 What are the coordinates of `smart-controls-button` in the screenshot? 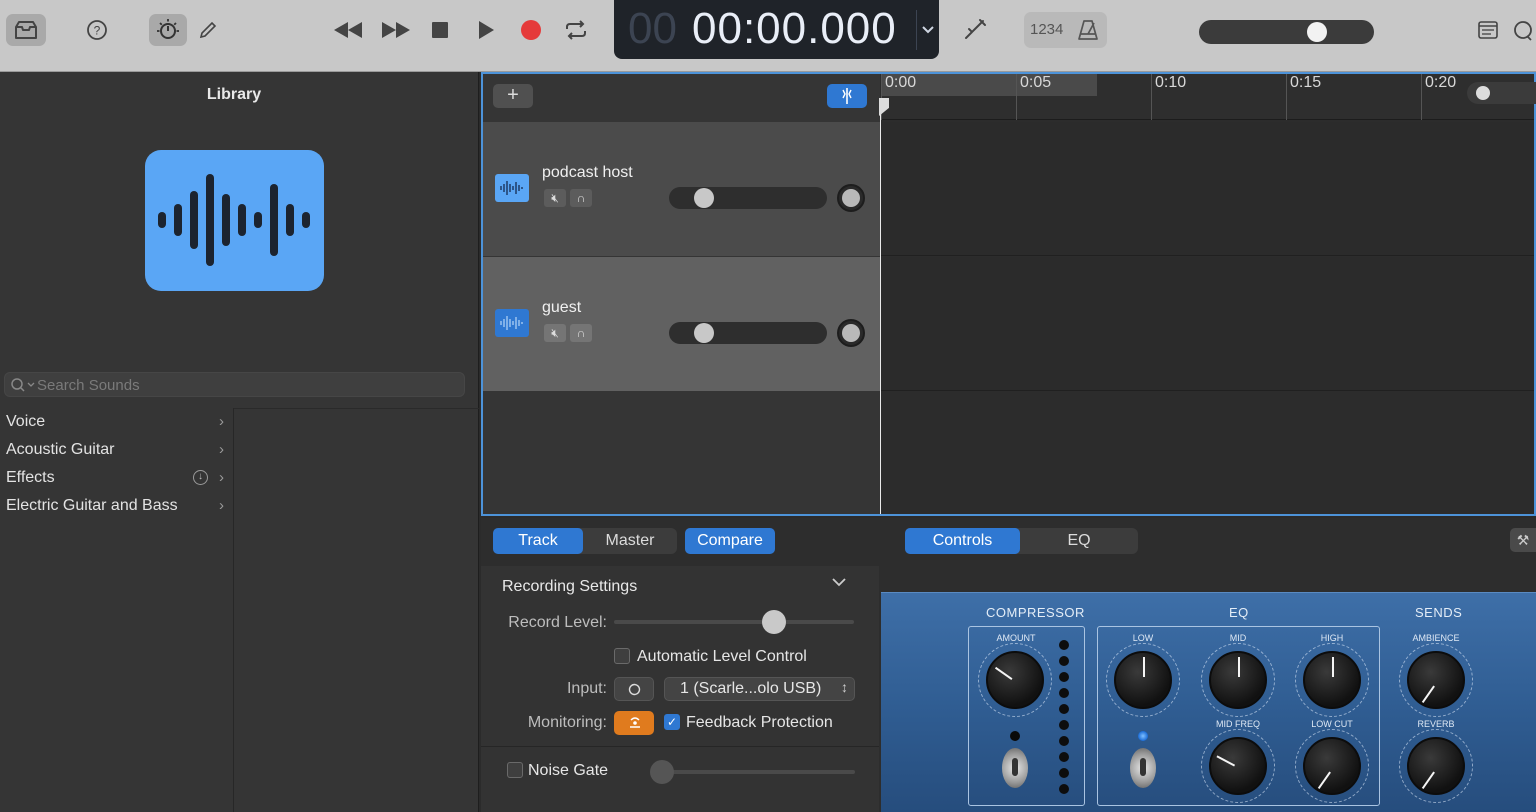 It's located at (168, 30).